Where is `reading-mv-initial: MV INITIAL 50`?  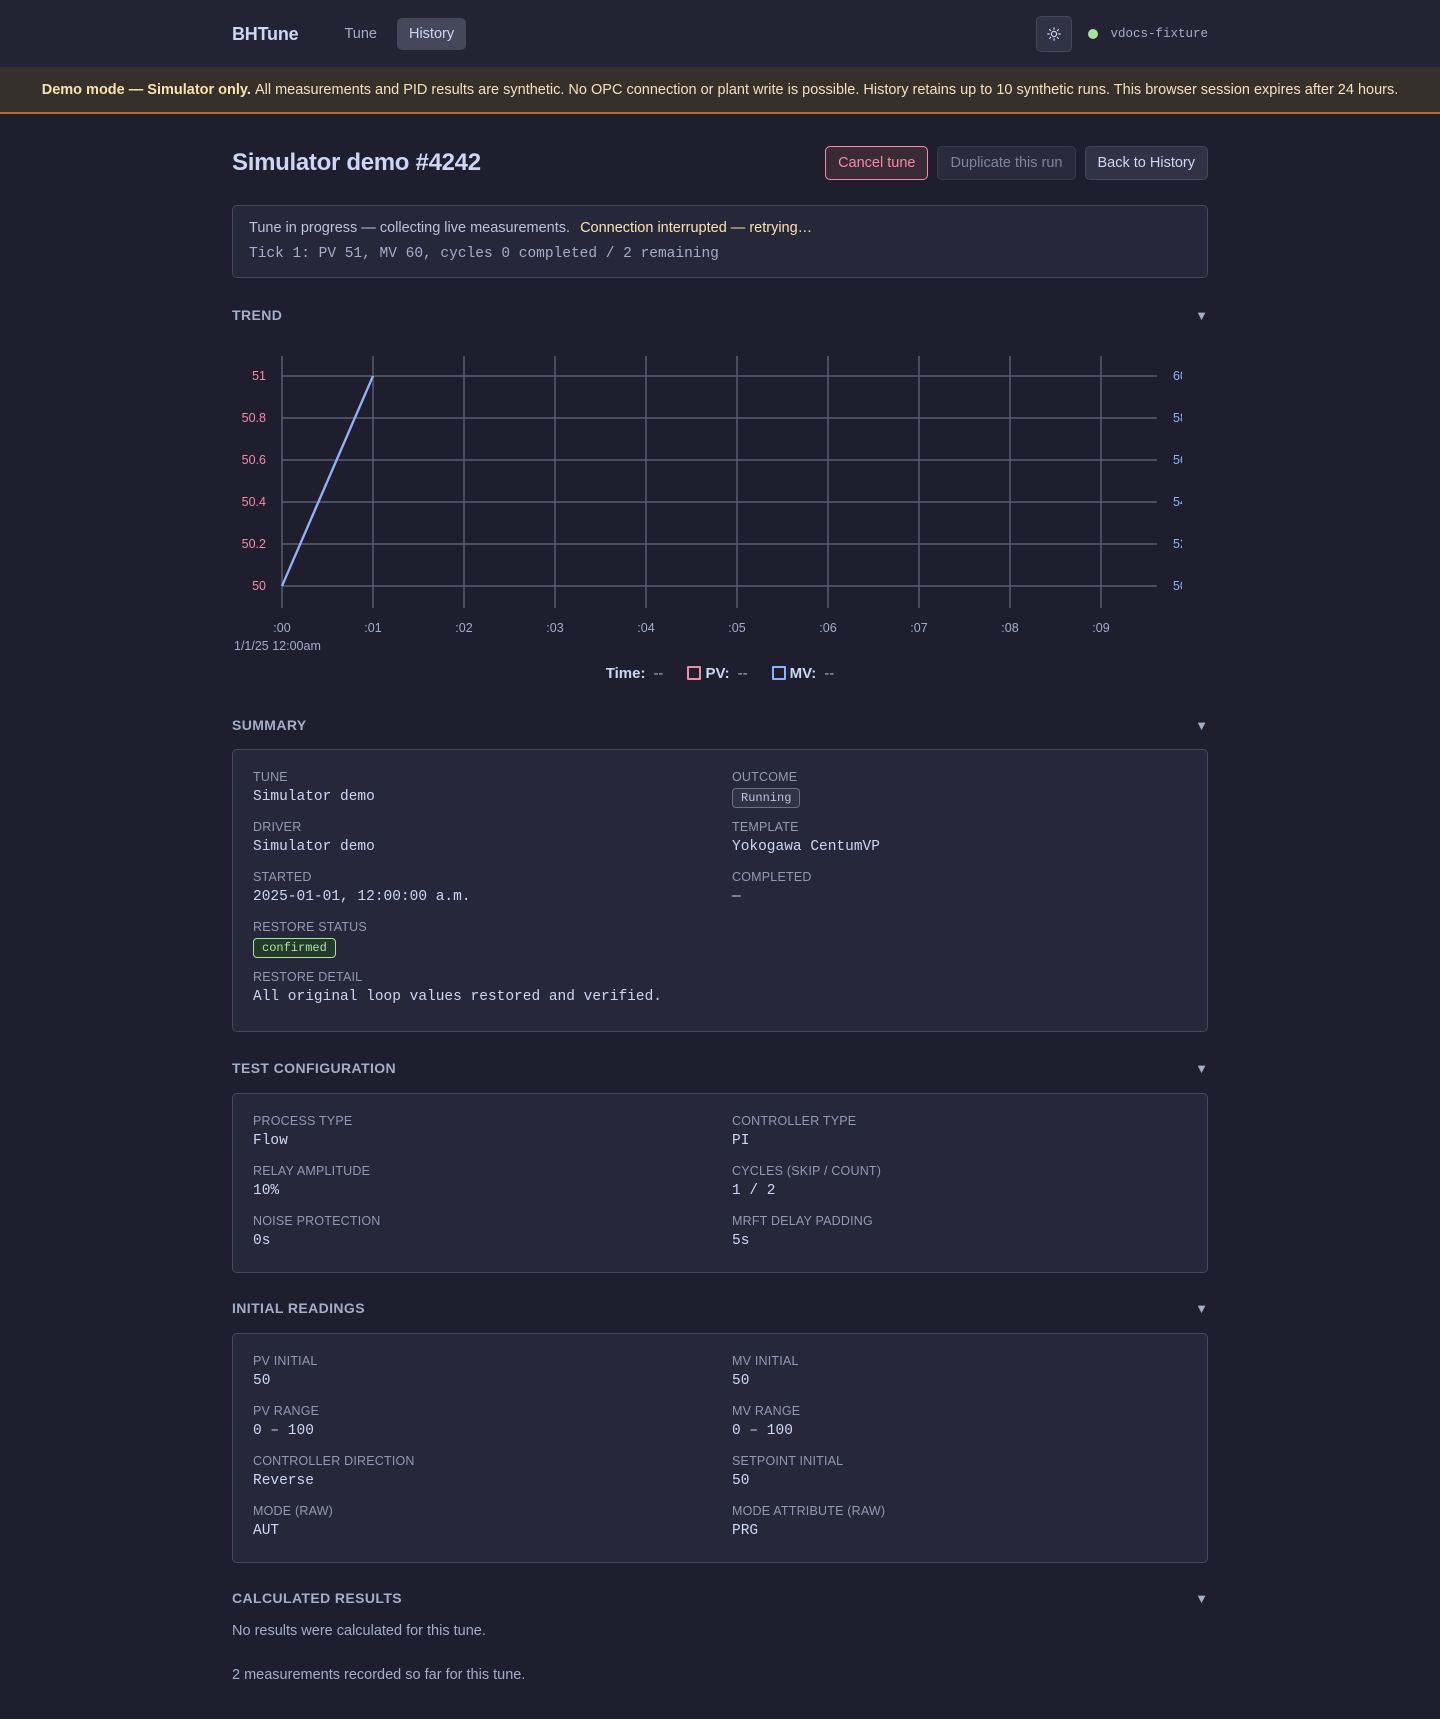 reading-mv-initial: MV INITIAL 50 is located at coordinates (971, 1379).